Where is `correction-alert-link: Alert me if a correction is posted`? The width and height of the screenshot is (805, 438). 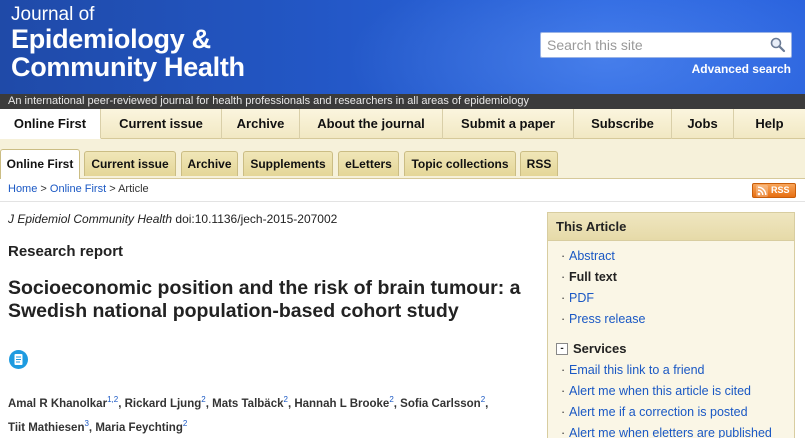 correction-alert-link: Alert me if a correction is posted is located at coordinates (658, 412).